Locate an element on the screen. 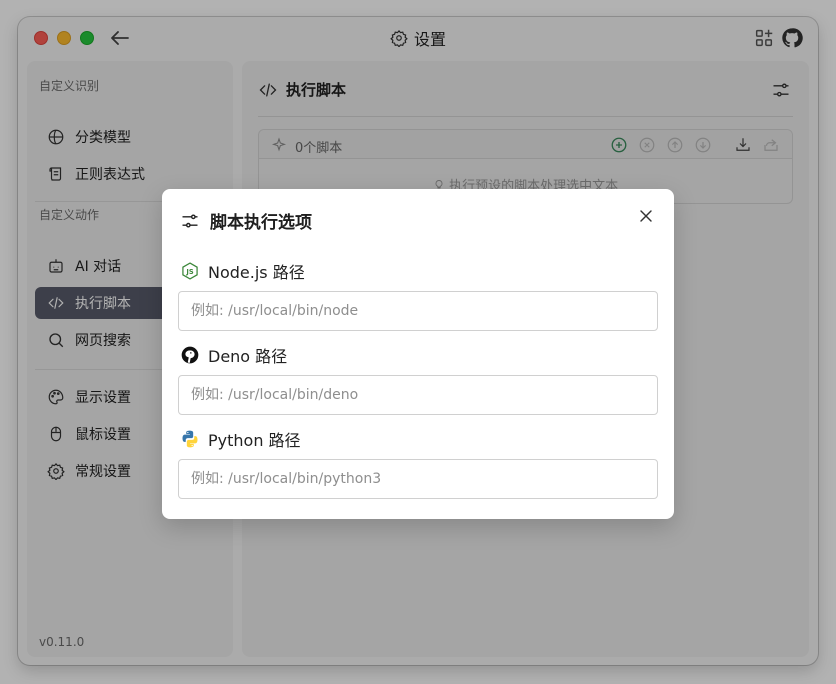 The image size is (836, 684). deno-icon is located at coordinates (190, 355).